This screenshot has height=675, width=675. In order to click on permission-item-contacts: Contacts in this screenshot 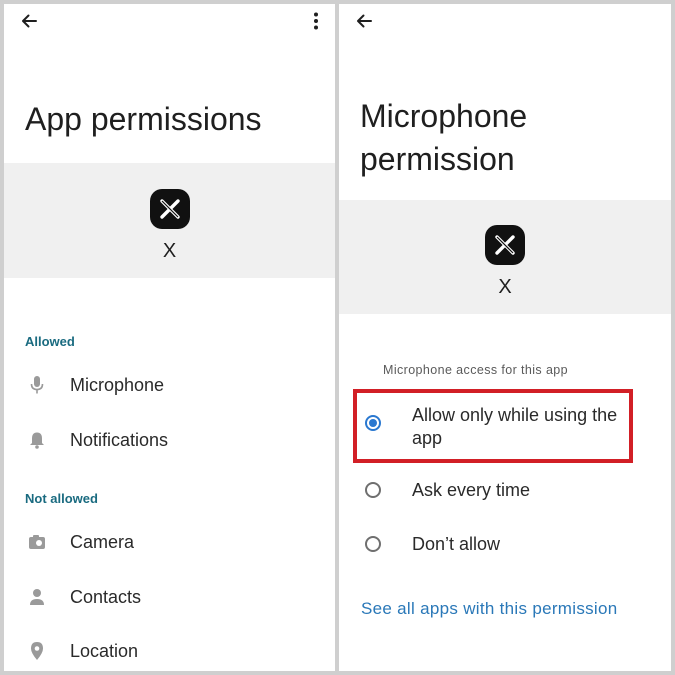, I will do `click(169, 597)`.